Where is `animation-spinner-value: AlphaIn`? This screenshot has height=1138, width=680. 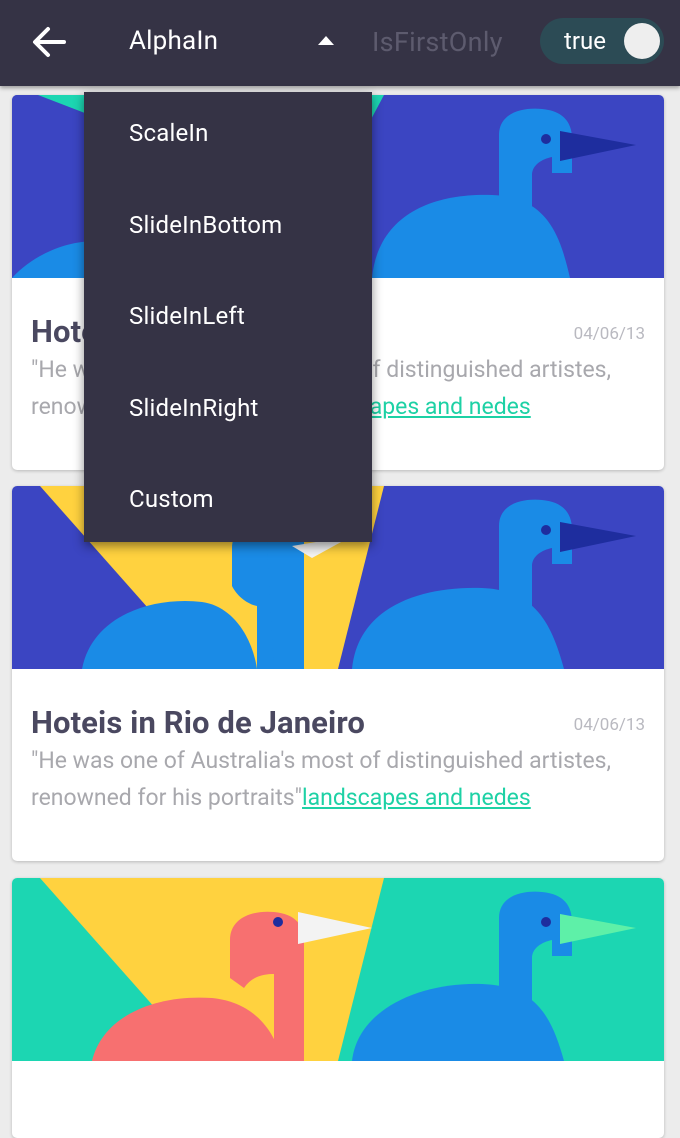
animation-spinner-value: AlphaIn is located at coordinates (174, 41).